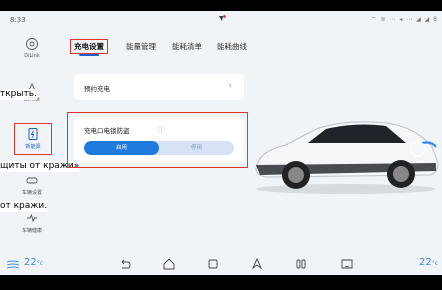  I want to click on record-indicator-icon, so click(222, 18).